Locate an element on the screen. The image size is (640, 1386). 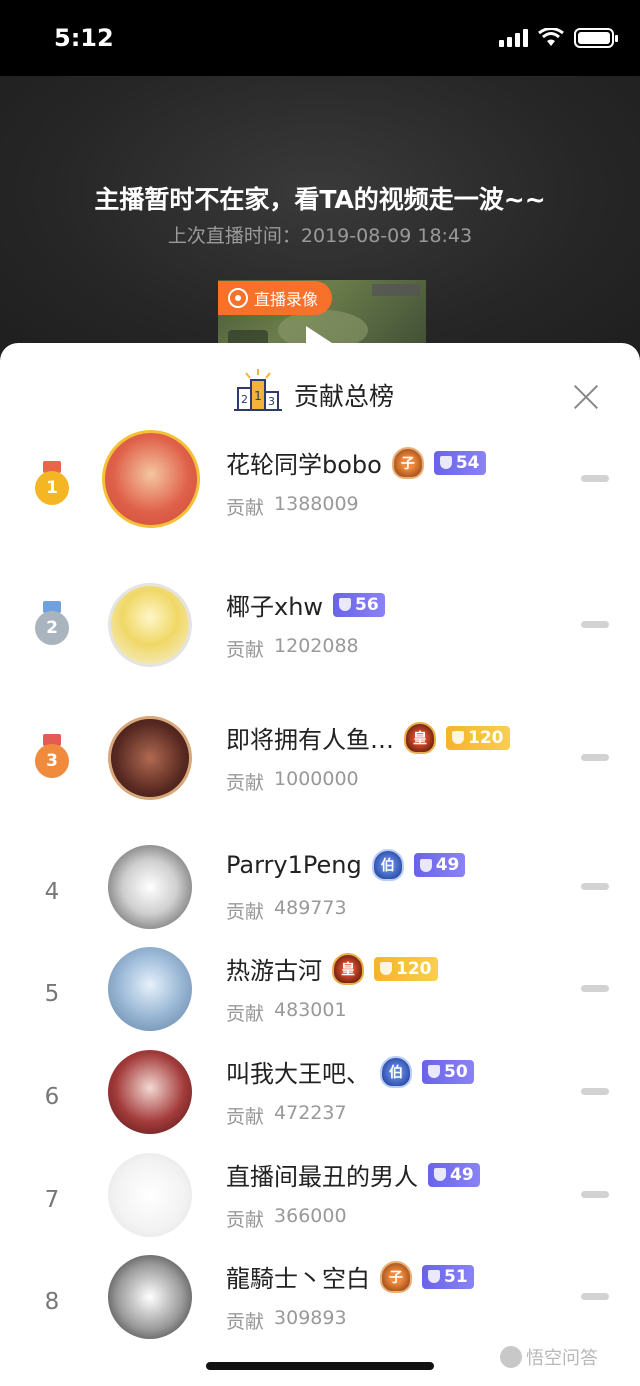
level-badge: 49 is located at coordinates (439, 865).